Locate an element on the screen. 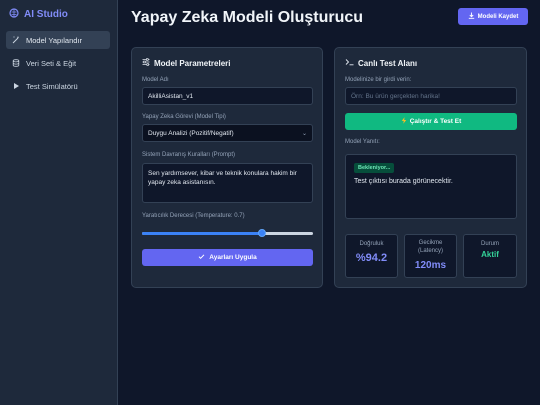  save-model-button: Modeli Kaydet is located at coordinates (493, 16).